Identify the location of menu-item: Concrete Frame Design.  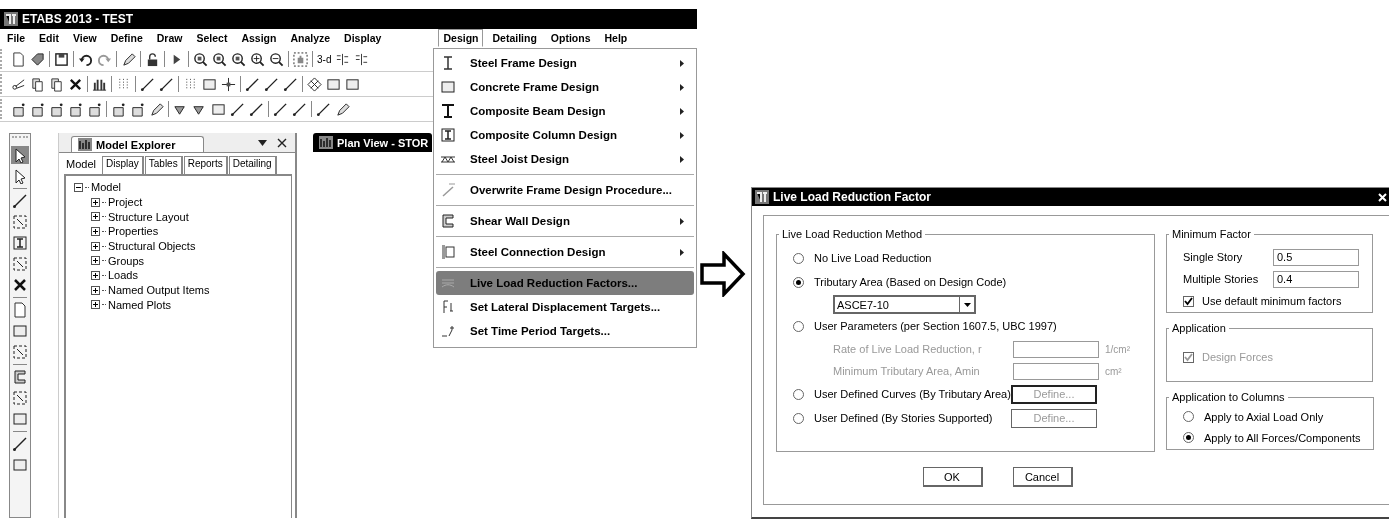
(565, 87).